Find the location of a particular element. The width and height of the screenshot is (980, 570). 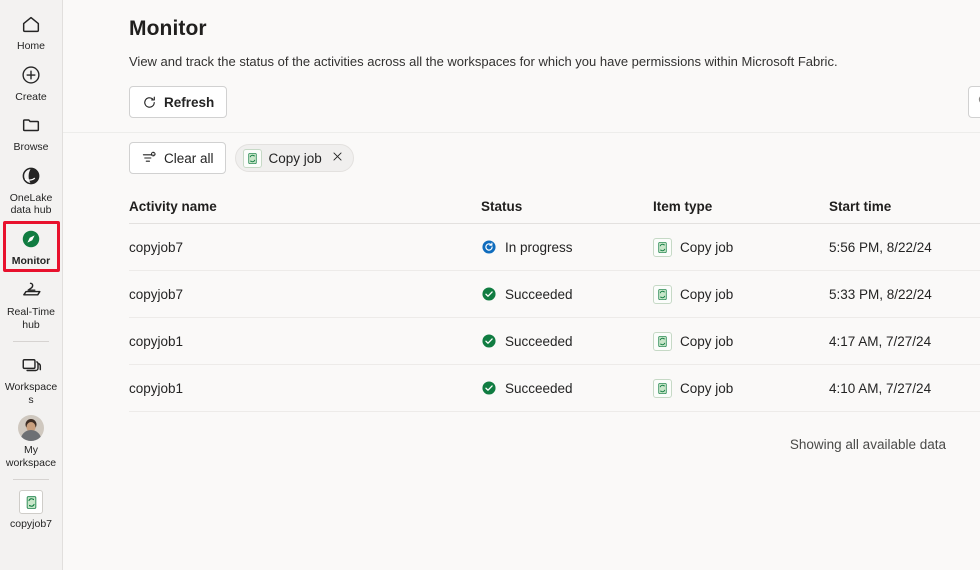

cell-start-time: 5:56 PM, 8/22/24 is located at coordinates (880, 247).